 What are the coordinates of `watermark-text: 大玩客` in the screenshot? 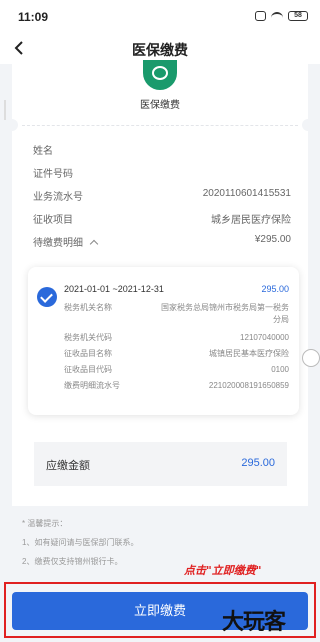 It's located at (254, 622).